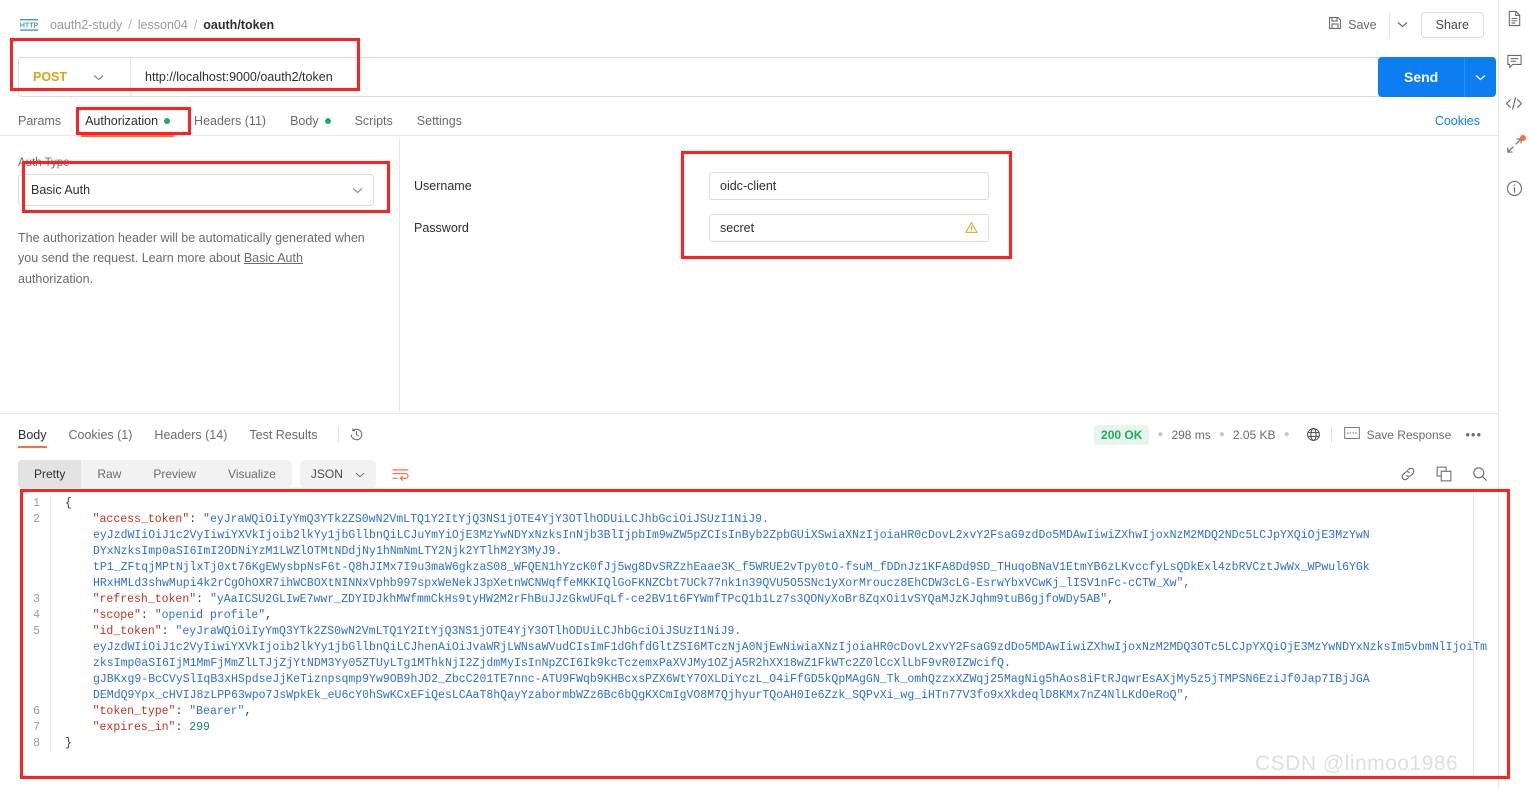  Describe the element at coordinates (443, 186) in the screenshot. I see `username-label: Username` at that location.